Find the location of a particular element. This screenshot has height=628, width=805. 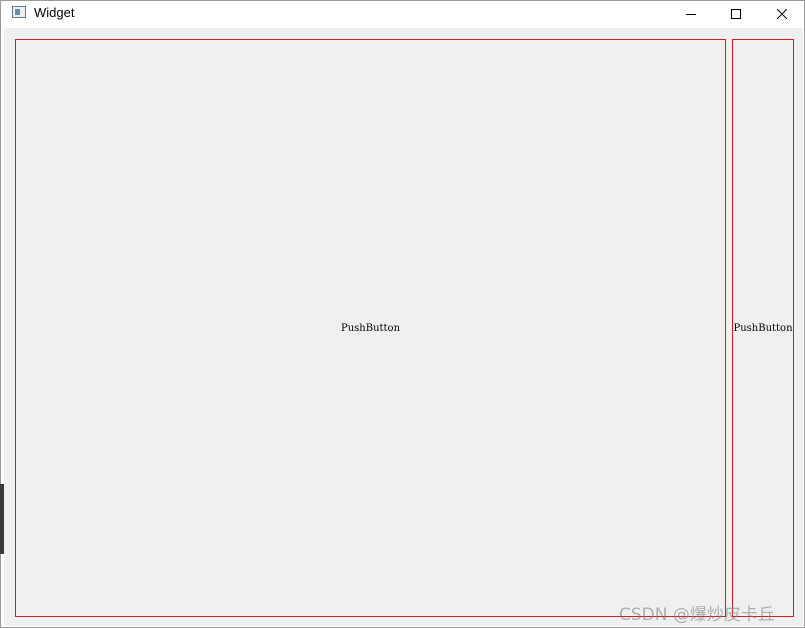

close-button is located at coordinates (781, 14).